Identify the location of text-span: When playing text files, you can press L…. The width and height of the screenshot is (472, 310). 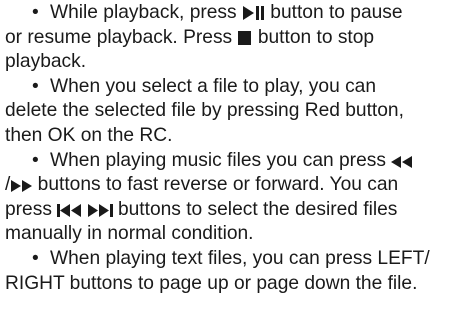
(240, 258).